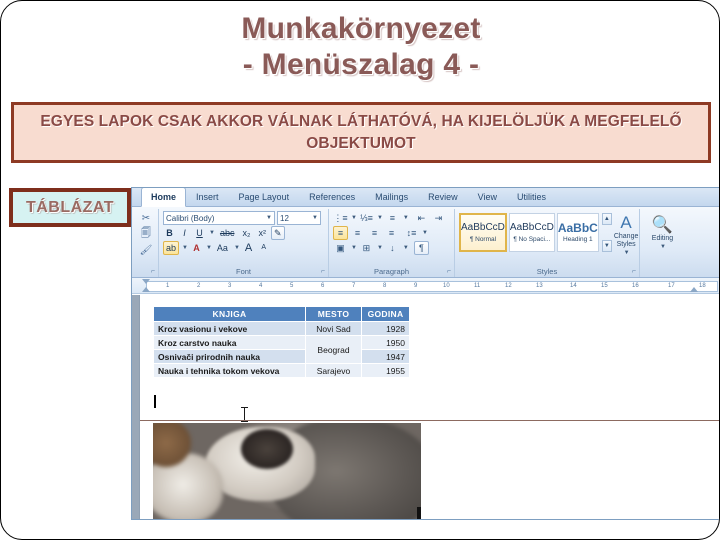  I want to click on editing-button: 🔍 Editing ▼, so click(662, 241).